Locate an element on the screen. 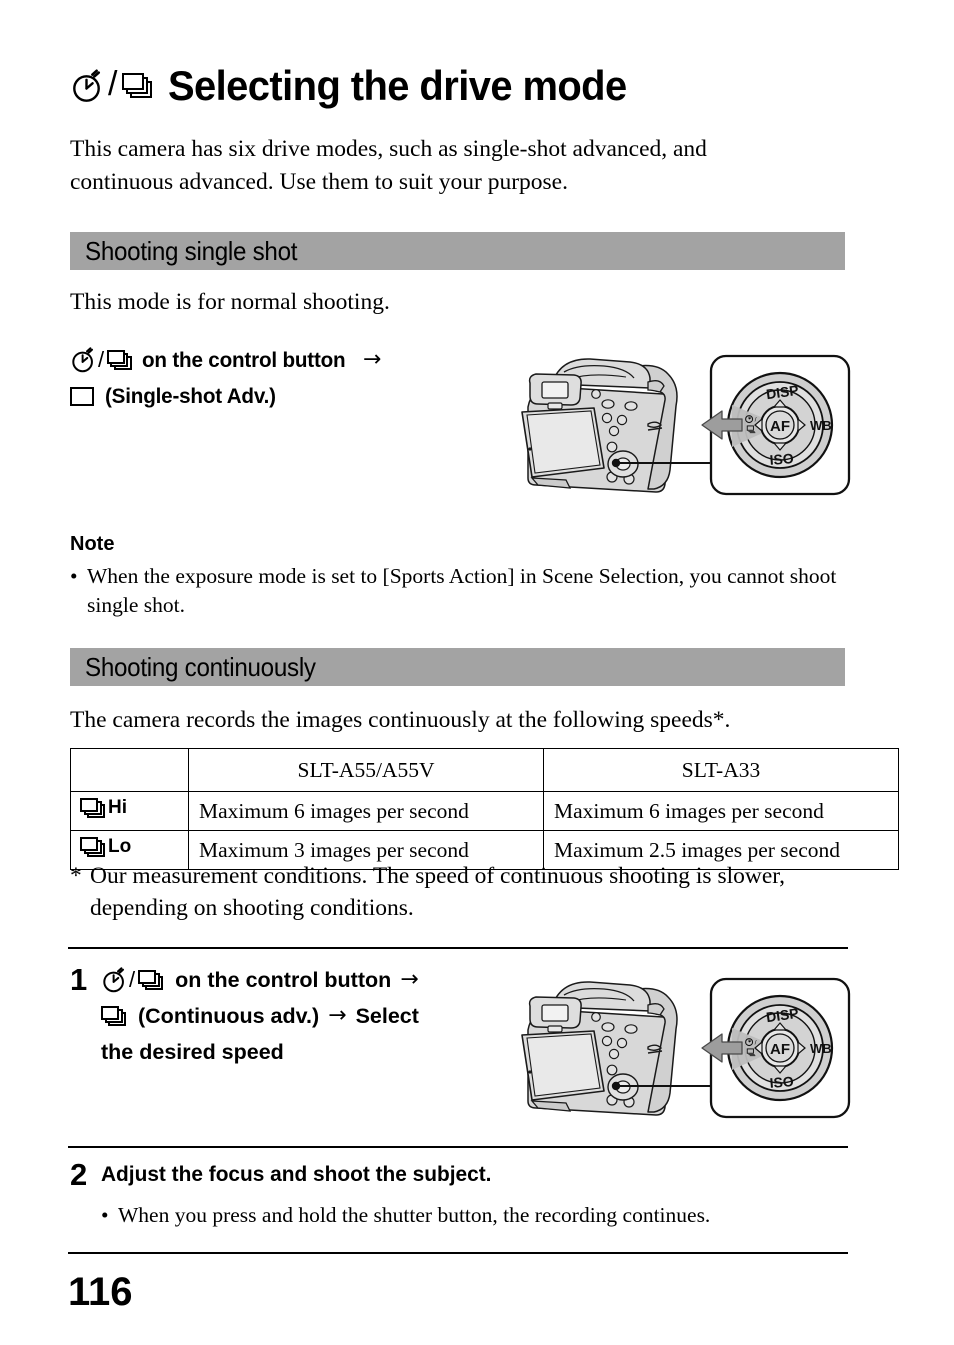  page-title-text: Selecting the drive mode is located at coordinates (398, 85).